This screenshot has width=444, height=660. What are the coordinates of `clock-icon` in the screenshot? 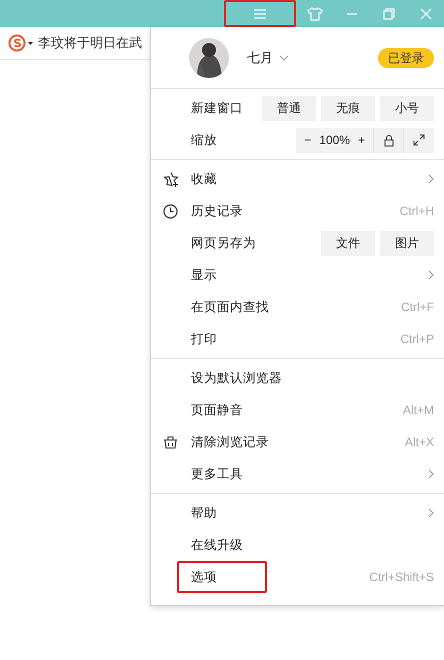 It's located at (170, 211).